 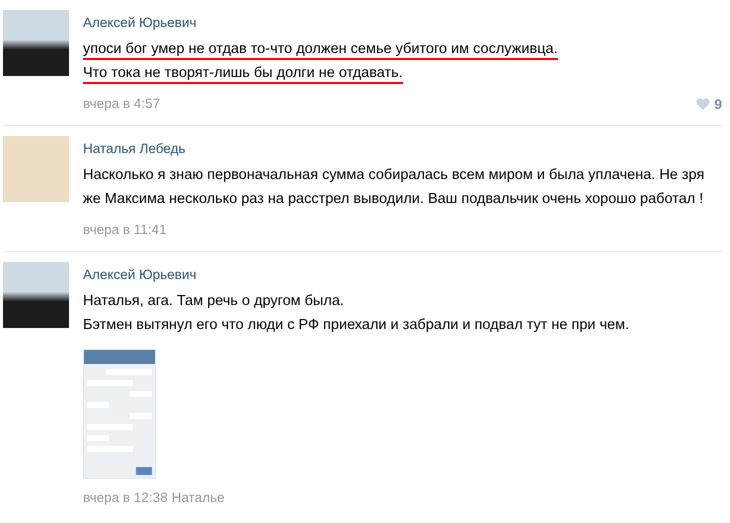 I want to click on comment-text: Насколько я знаю первоначальная сумма собиралась всем миром и была уплачена. Не зря же Максима несколько раз на расстрел выводили. Ваш подвальчик очень хорошо работал !, so click(x=393, y=187).